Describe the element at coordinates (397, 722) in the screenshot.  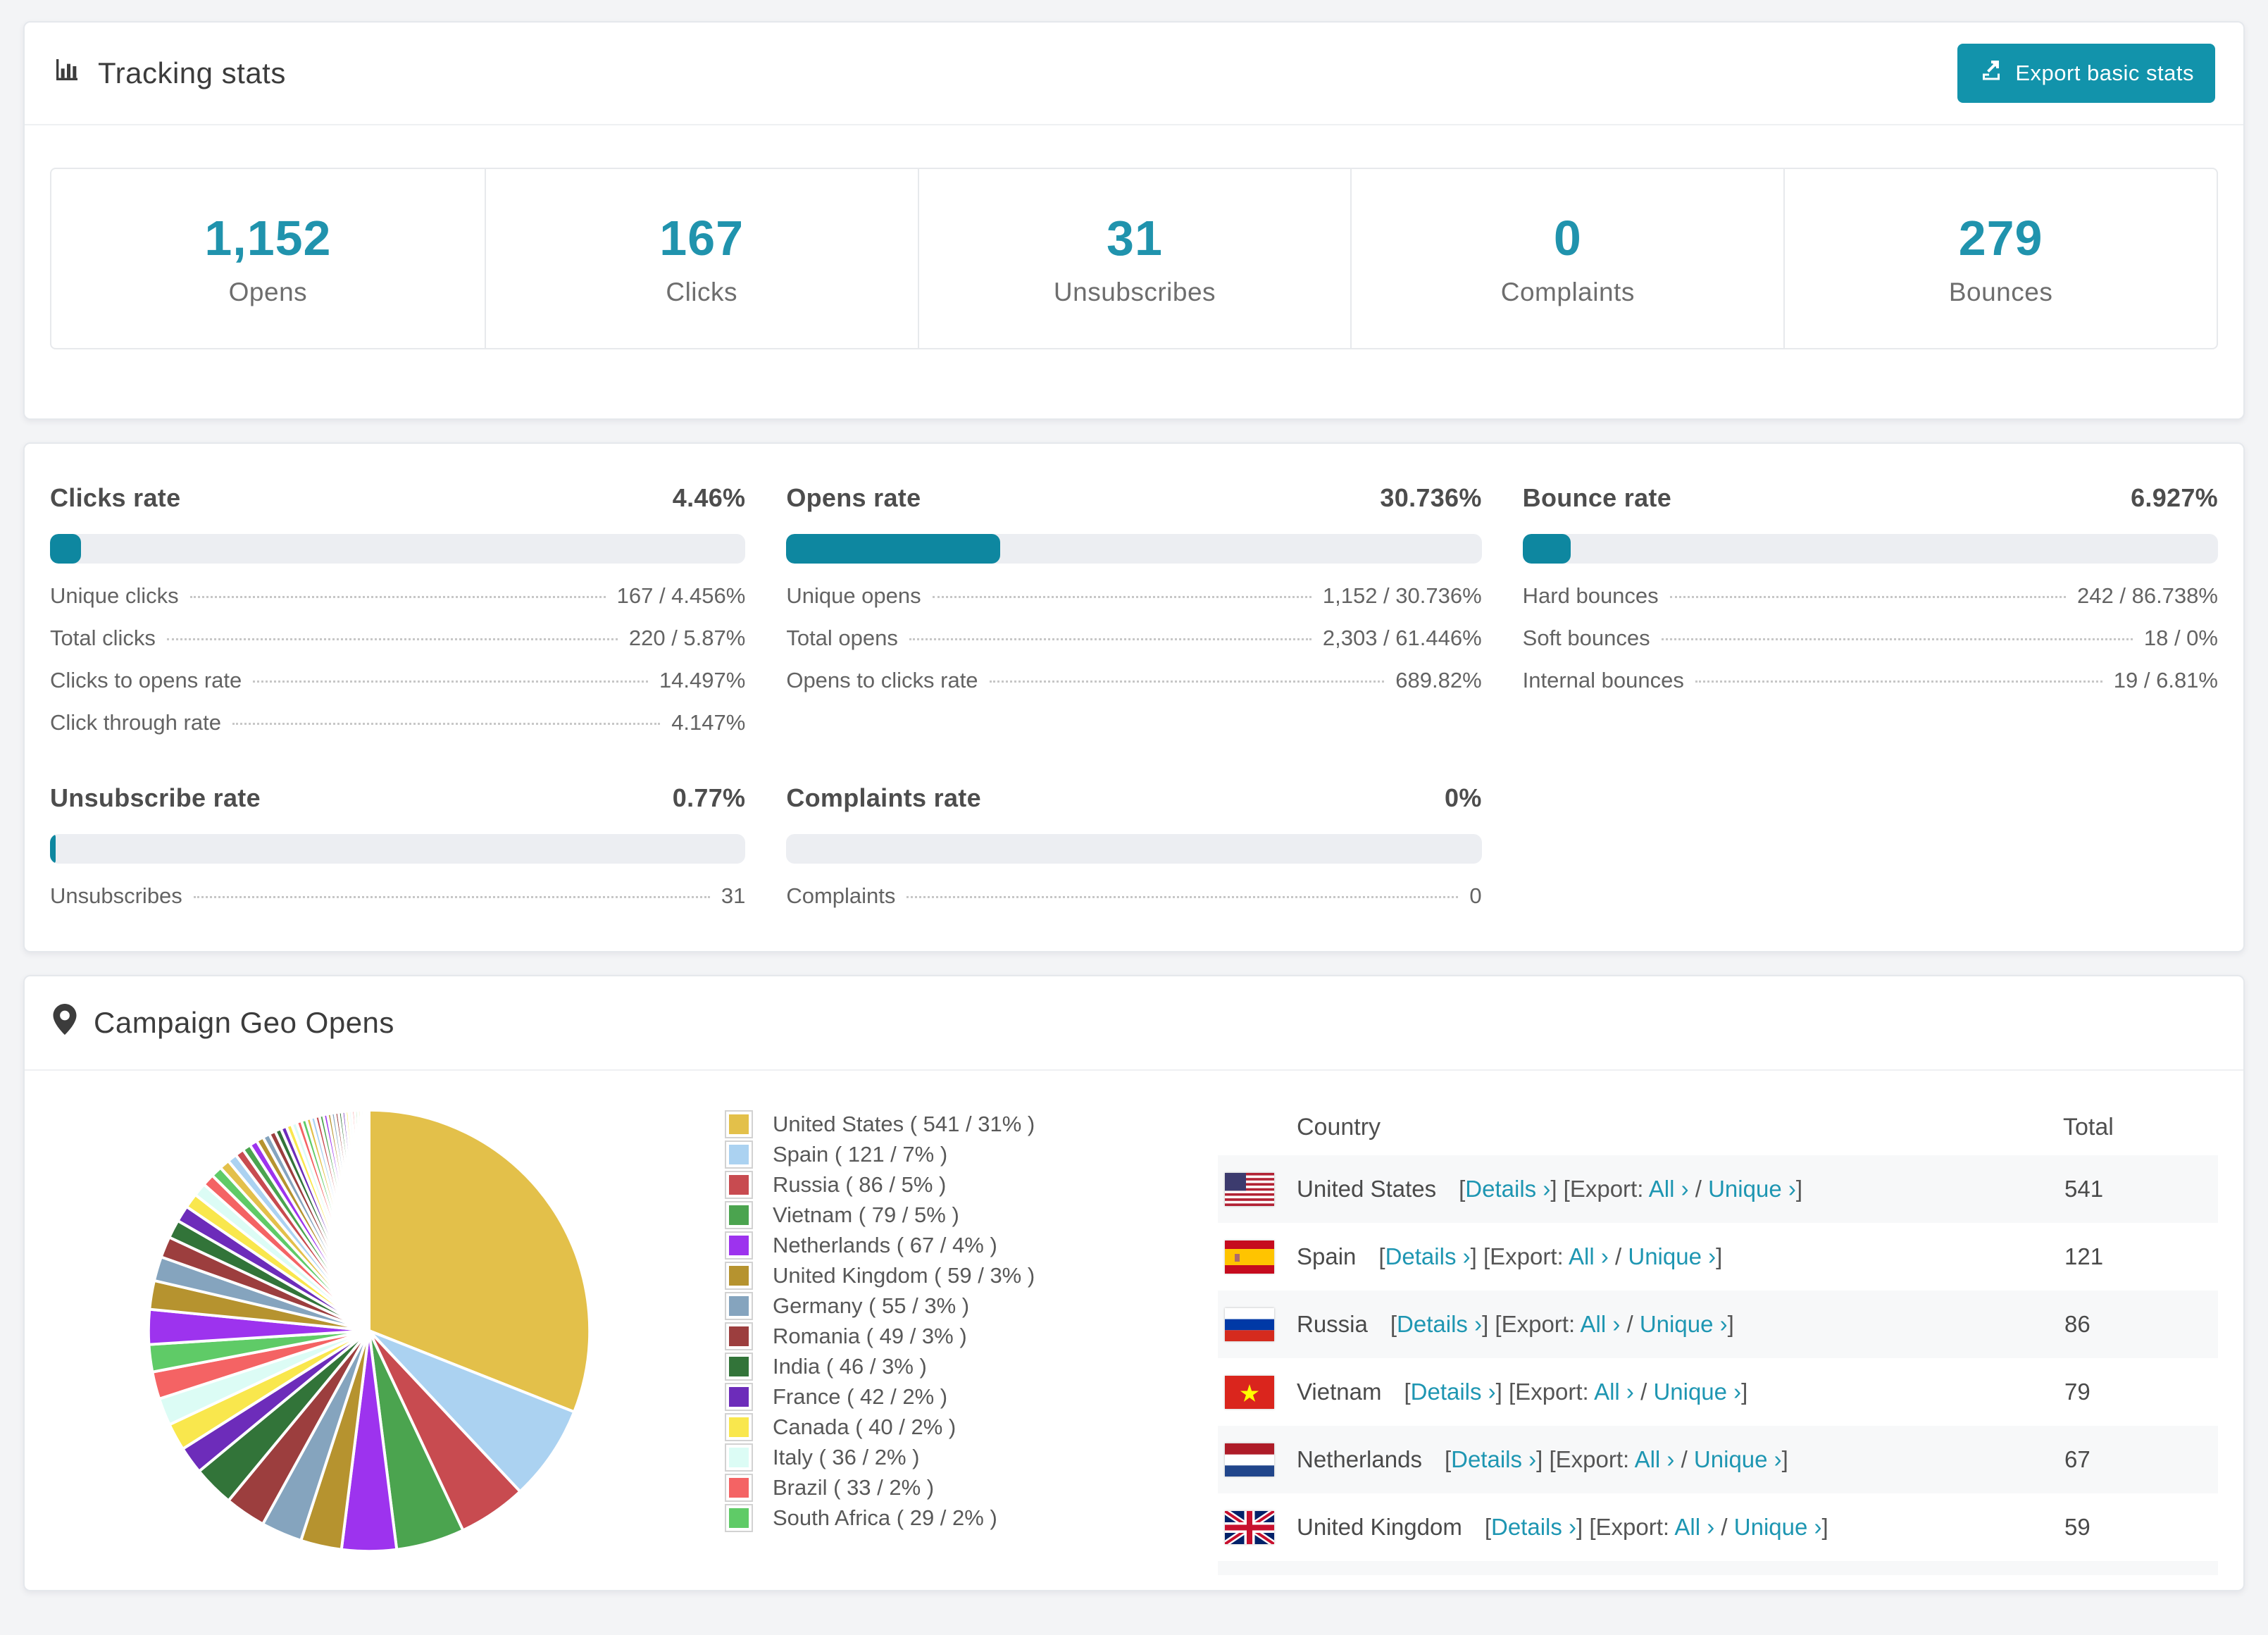
I see `rate-detail-row: Click through rate 4.147%` at that location.